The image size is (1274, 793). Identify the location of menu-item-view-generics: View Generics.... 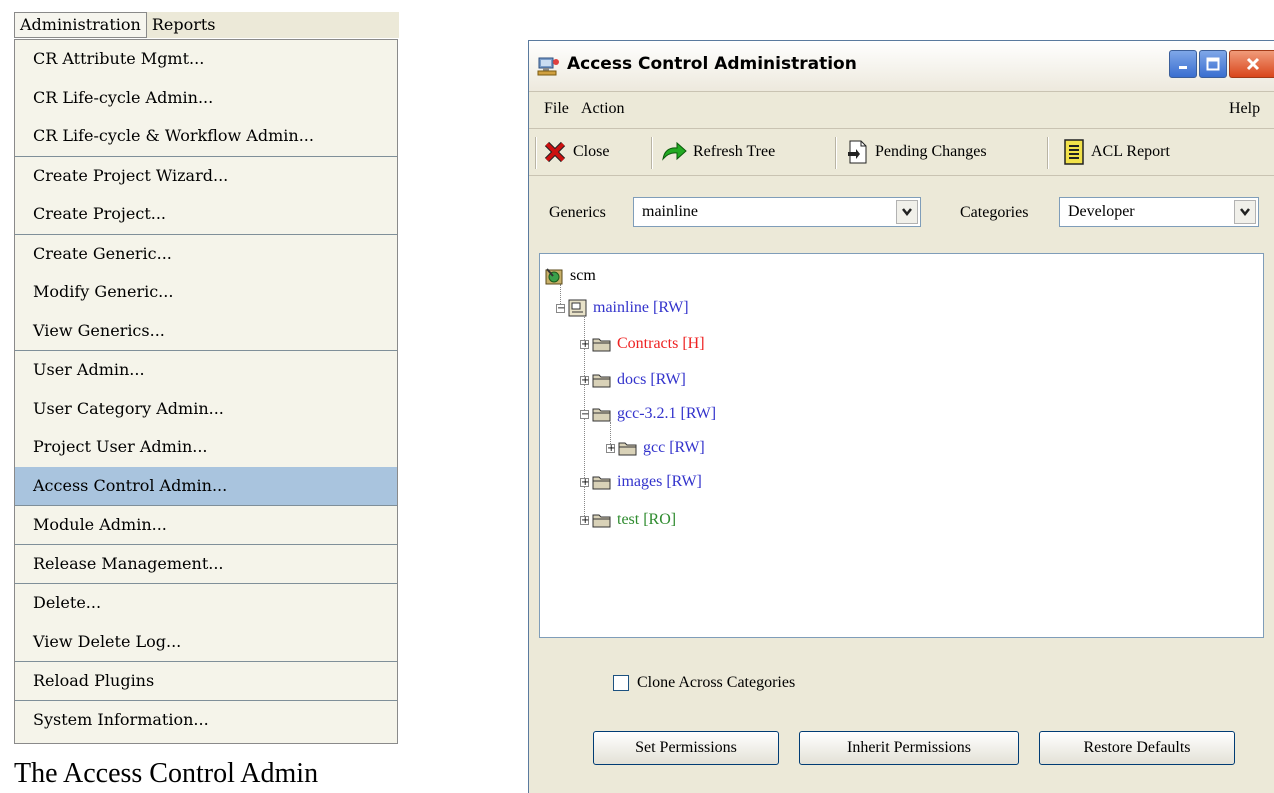
(206, 331).